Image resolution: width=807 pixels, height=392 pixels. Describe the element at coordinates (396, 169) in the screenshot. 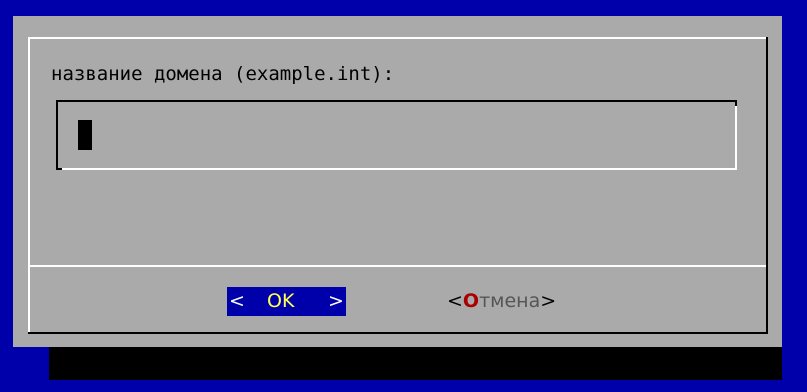

I see `input-border-bottom` at that location.